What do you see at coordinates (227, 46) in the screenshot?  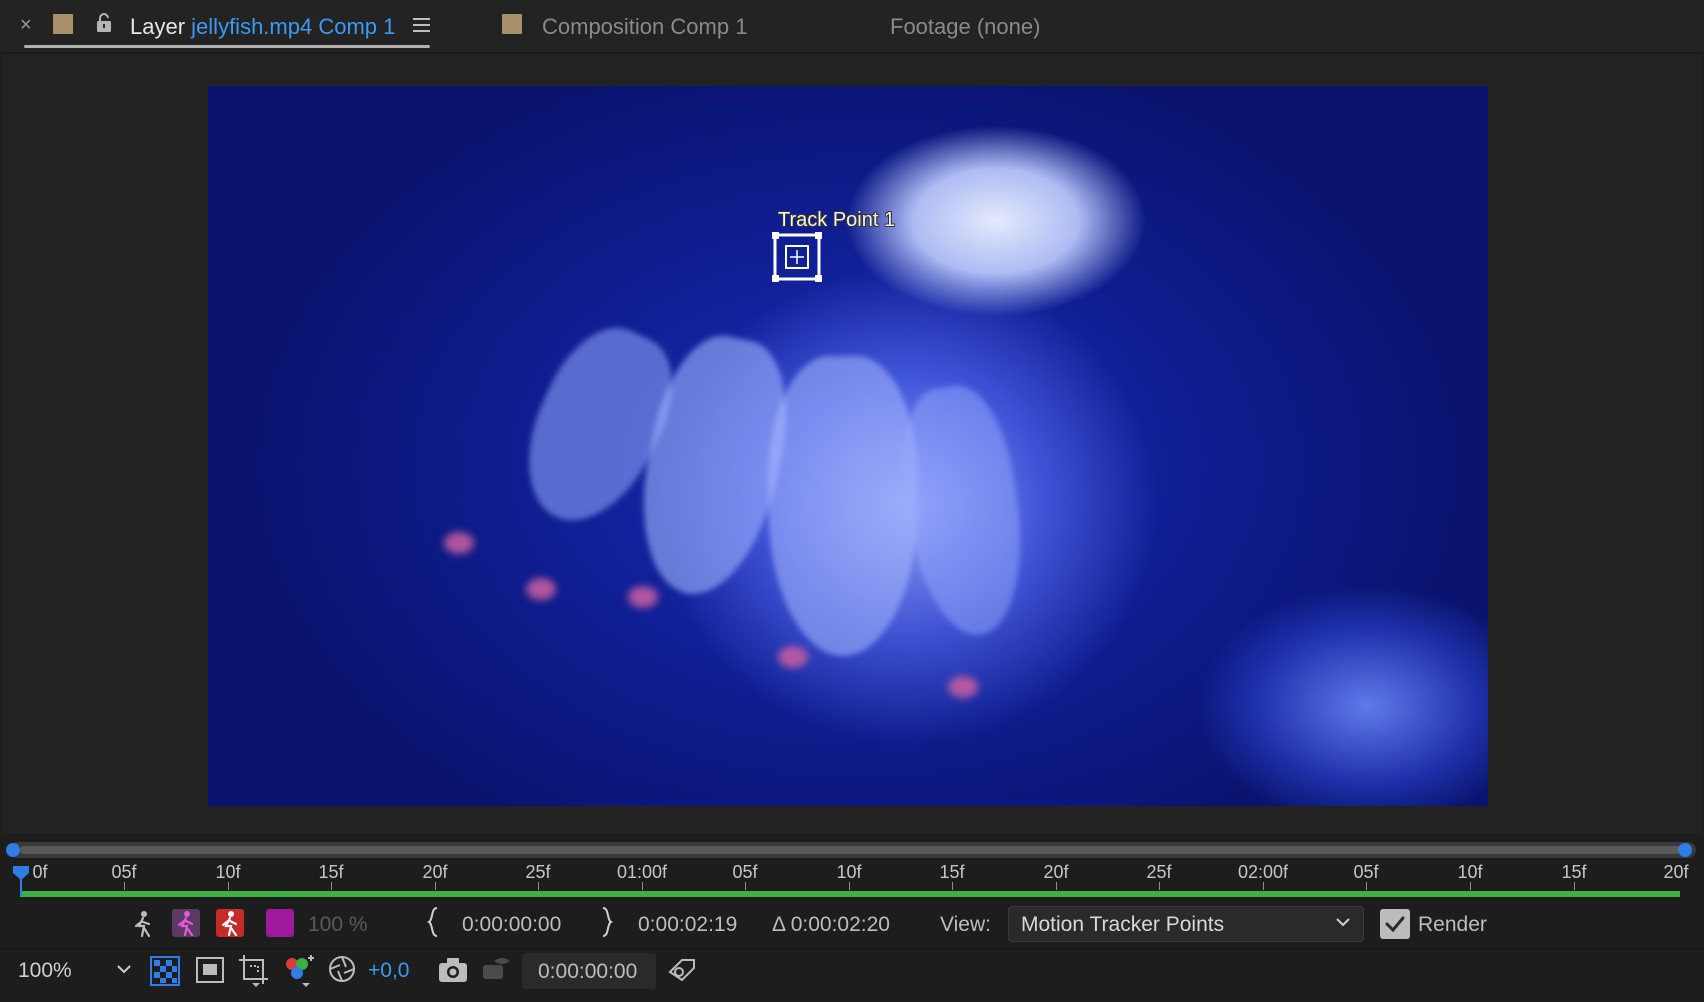 I see `active-tab-indicator` at bounding box center [227, 46].